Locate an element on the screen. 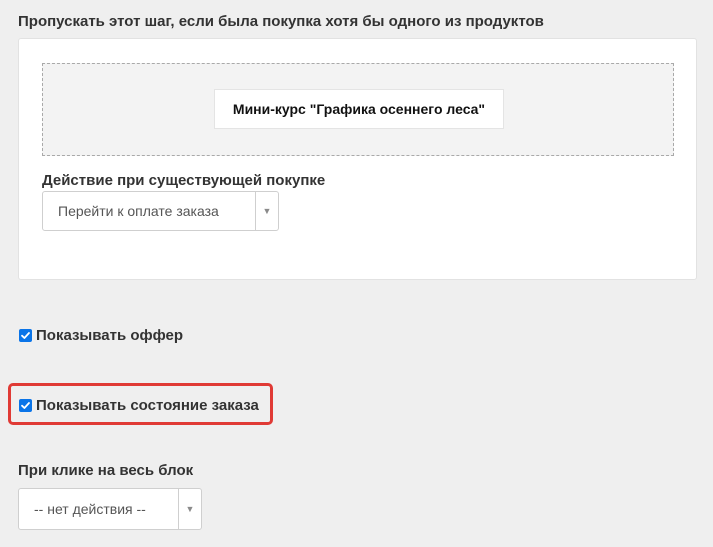 This screenshot has width=713, height=547. block-click-action-select: -- нет действия -- ▼ is located at coordinates (110, 509).